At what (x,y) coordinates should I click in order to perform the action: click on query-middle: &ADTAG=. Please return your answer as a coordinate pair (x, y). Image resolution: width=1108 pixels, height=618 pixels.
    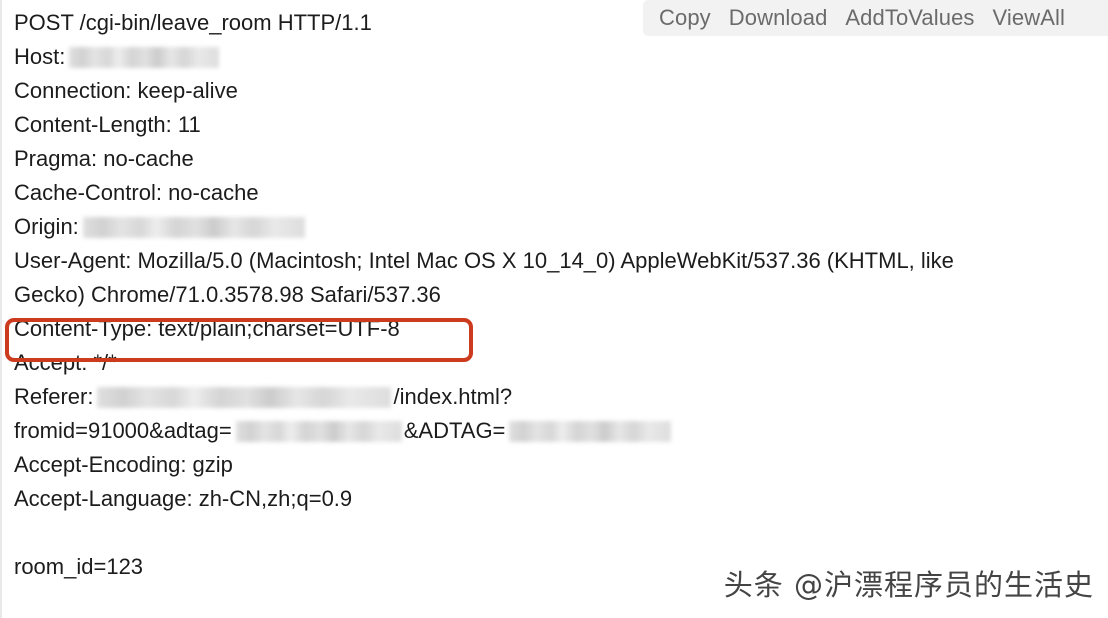
    Looking at the image, I should click on (454, 430).